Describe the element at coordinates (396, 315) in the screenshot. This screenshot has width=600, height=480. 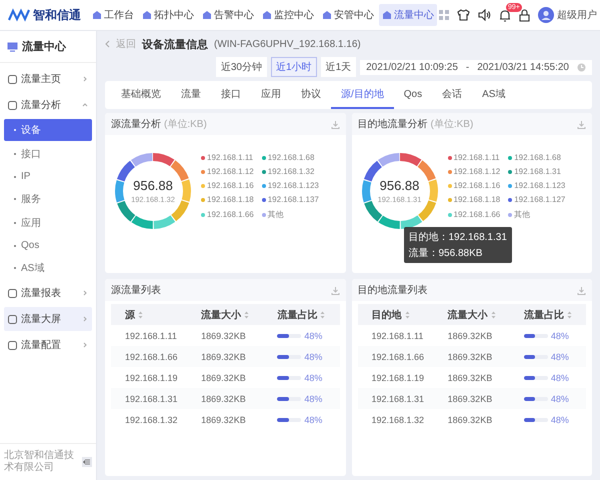
I see `column-header: 目的地` at that location.